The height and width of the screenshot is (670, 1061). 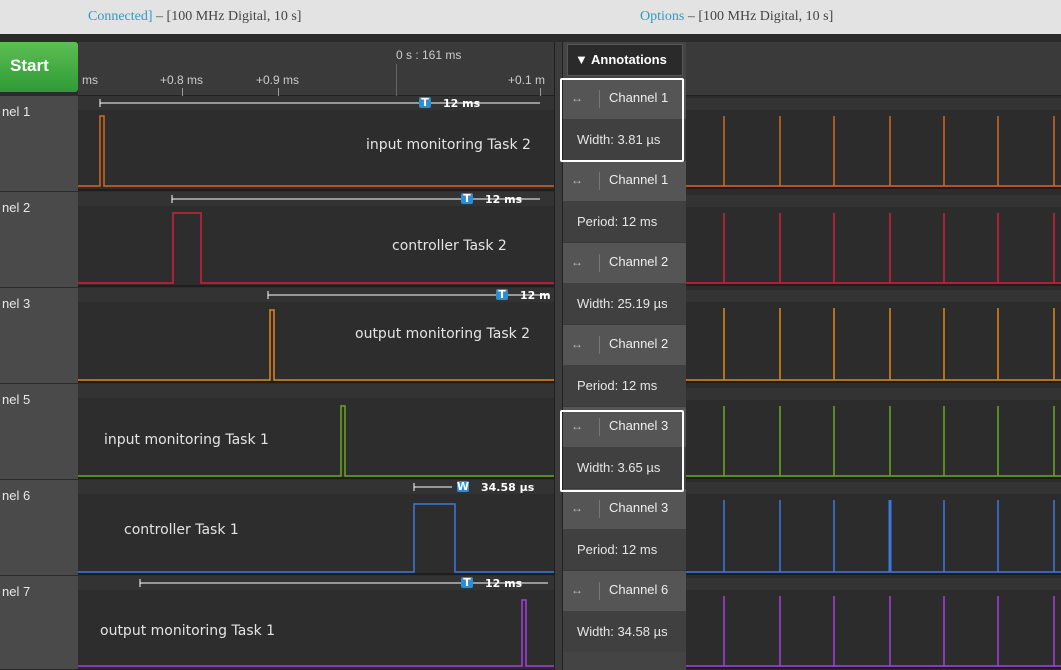 What do you see at coordinates (463, 486) in the screenshot?
I see `tag-icon-letter: W` at bounding box center [463, 486].